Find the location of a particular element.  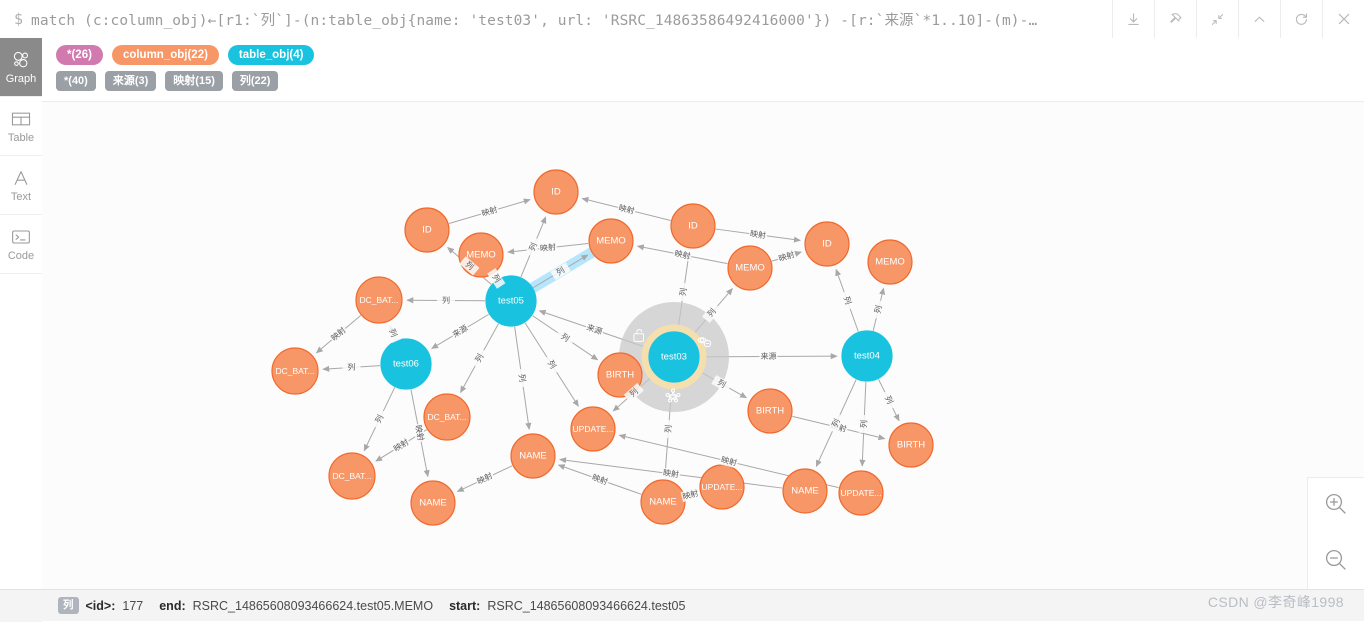

view-mode-sidebar: Graph Table Text Code is located at coordinates (21, 329).